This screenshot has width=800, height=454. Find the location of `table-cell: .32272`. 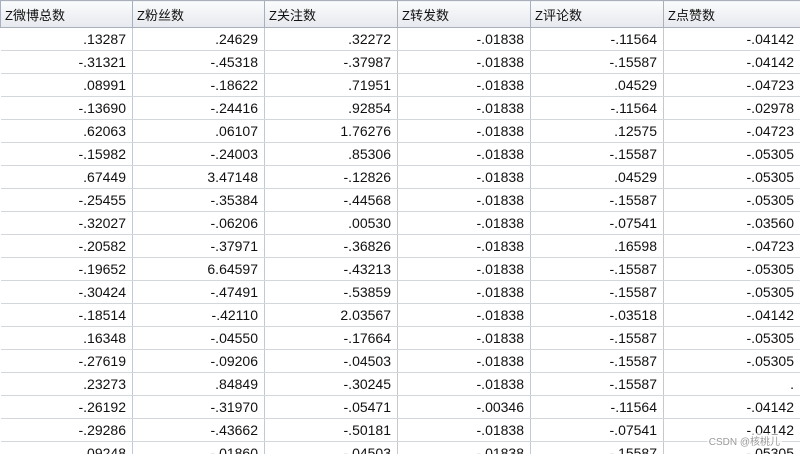

table-cell: .32272 is located at coordinates (331, 39).